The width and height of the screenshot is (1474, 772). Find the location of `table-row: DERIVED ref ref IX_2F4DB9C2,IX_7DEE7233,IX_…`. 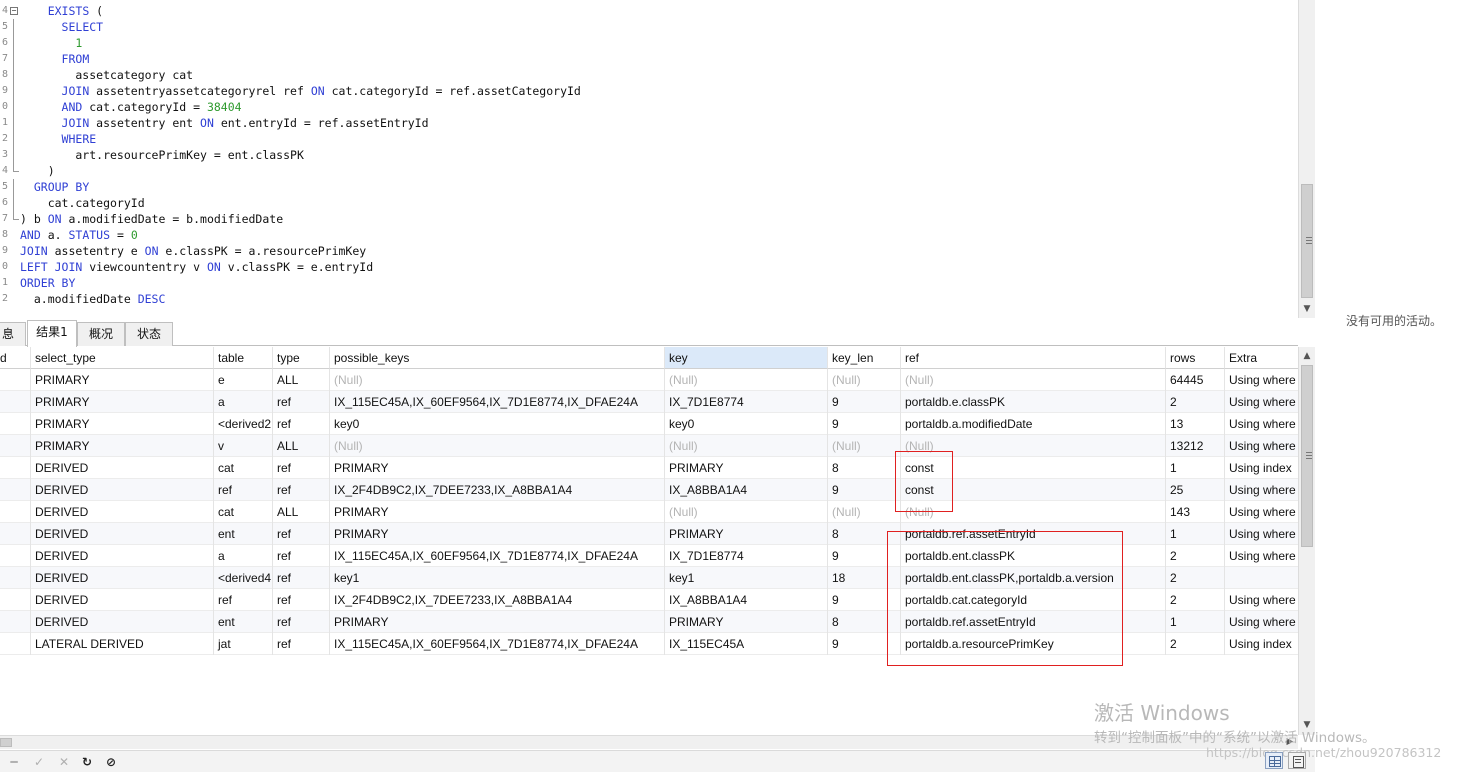

table-row: DERIVED ref ref IX_2F4DB9C2,IX_7DEE7233,IX_… is located at coordinates (649, 490).